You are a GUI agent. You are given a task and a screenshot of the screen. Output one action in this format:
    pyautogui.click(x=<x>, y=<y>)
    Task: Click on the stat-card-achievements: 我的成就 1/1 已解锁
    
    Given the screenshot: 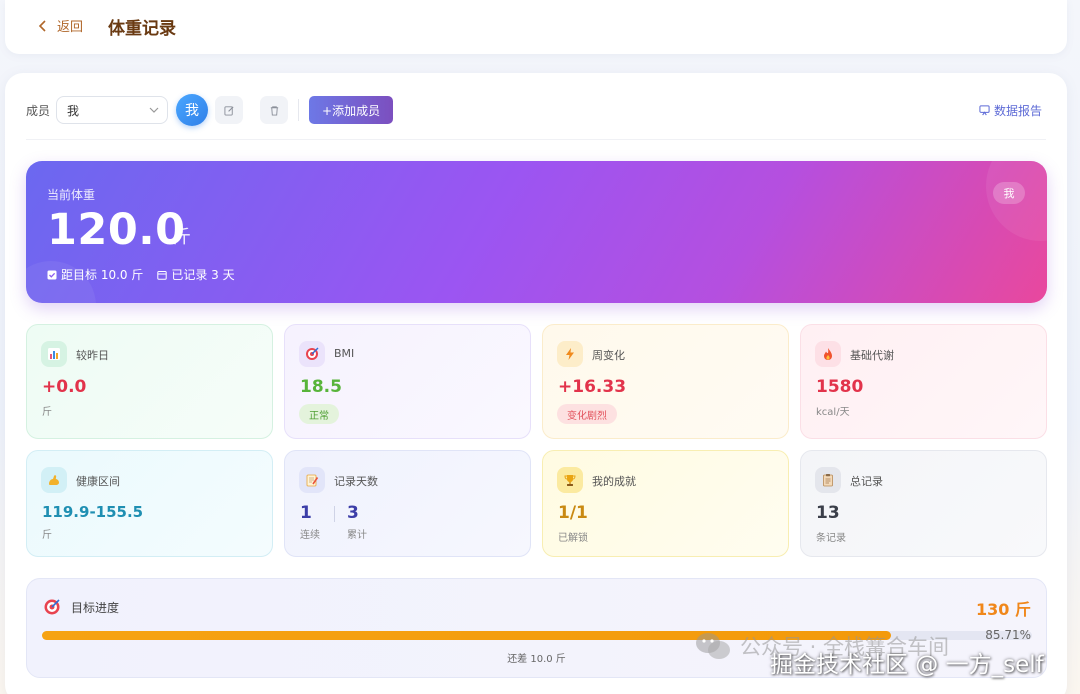 What is the action you would take?
    pyautogui.click(x=665, y=503)
    